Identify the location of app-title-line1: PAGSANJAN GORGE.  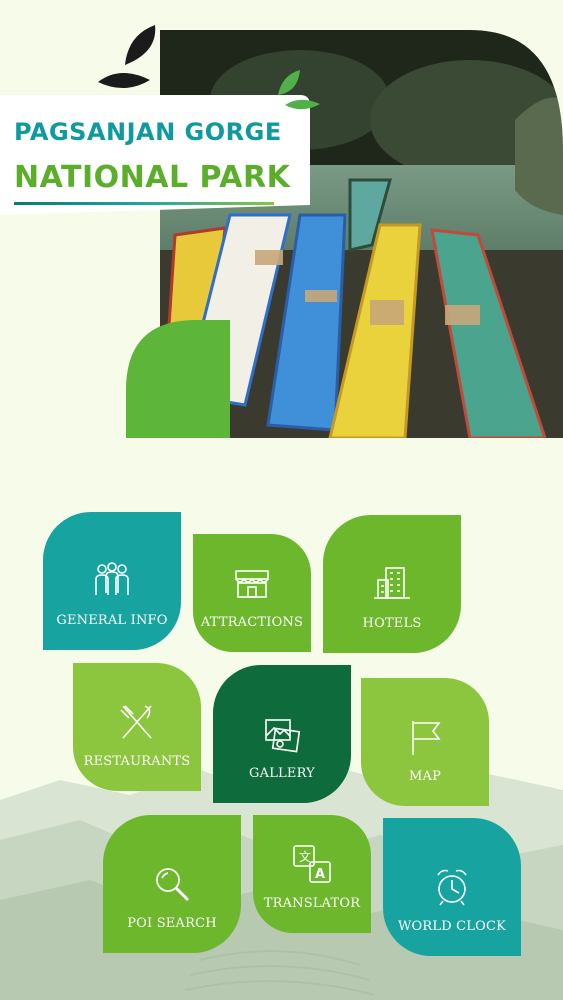
(148, 132).